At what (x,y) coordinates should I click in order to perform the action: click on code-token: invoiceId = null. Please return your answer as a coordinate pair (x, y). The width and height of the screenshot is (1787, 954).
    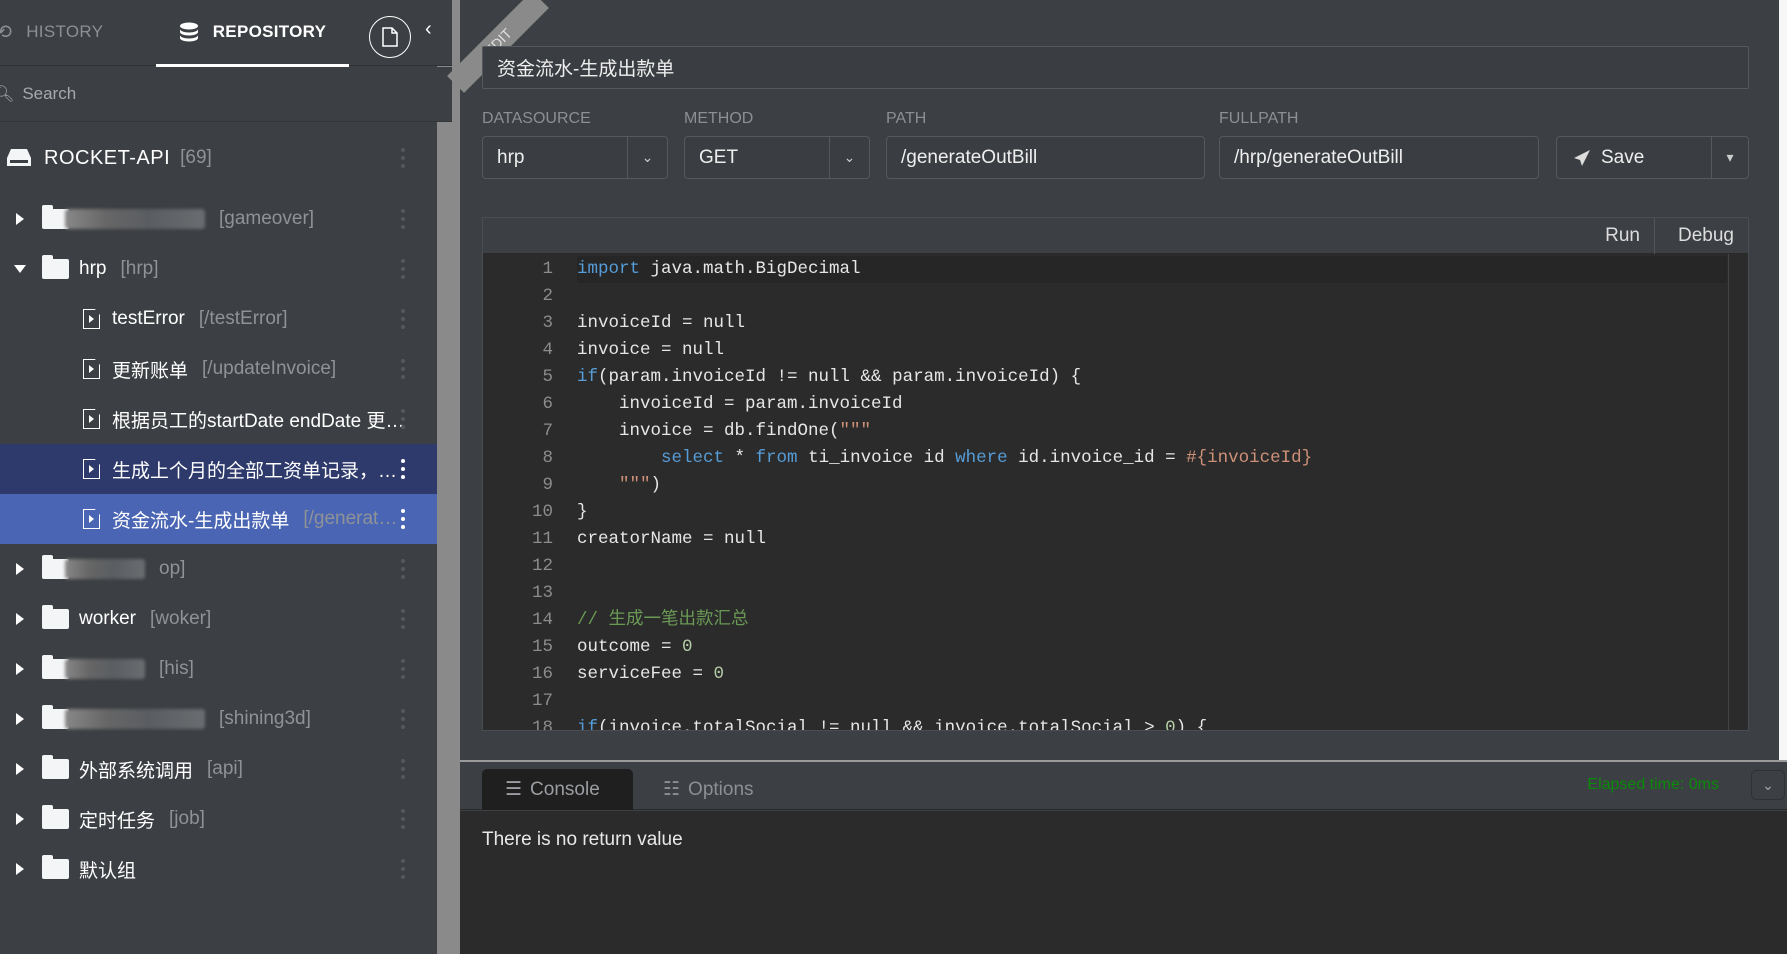
    Looking at the image, I should click on (661, 323).